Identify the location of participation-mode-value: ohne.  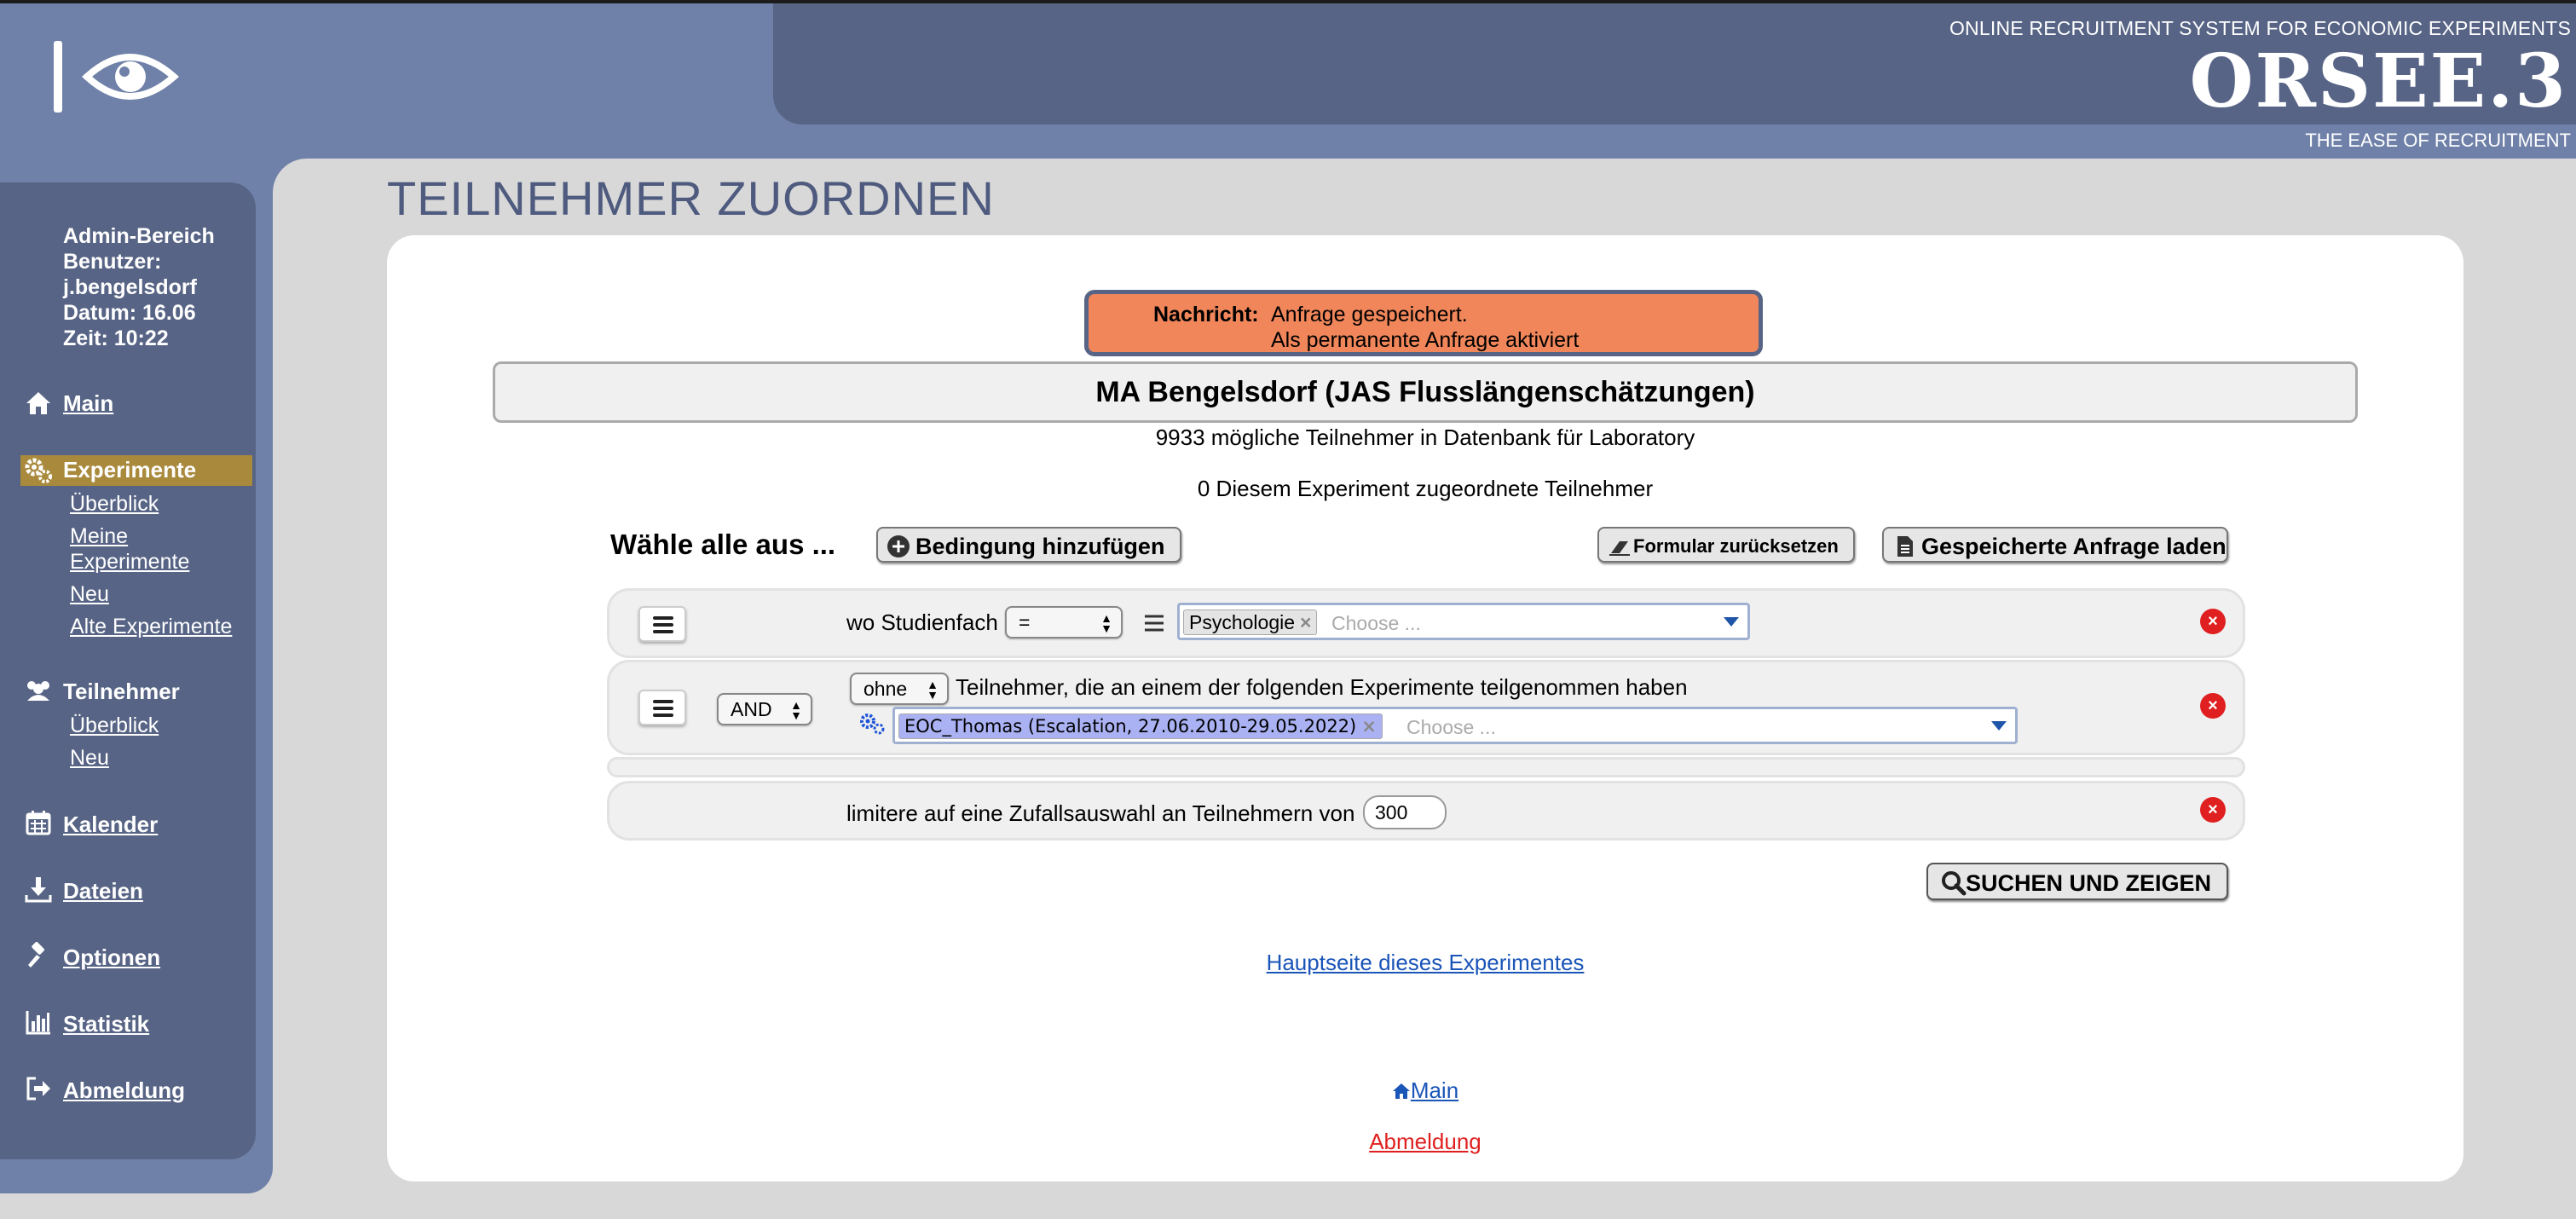
(885, 689).